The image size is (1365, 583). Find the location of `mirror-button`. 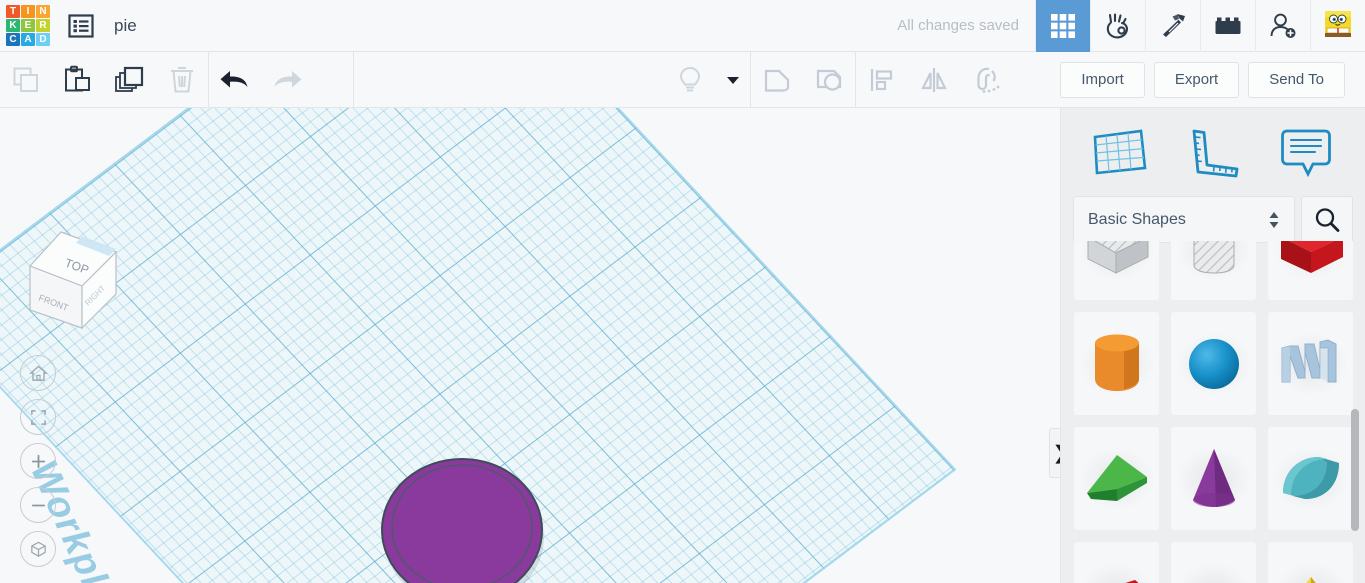

mirror-button is located at coordinates (934, 80).